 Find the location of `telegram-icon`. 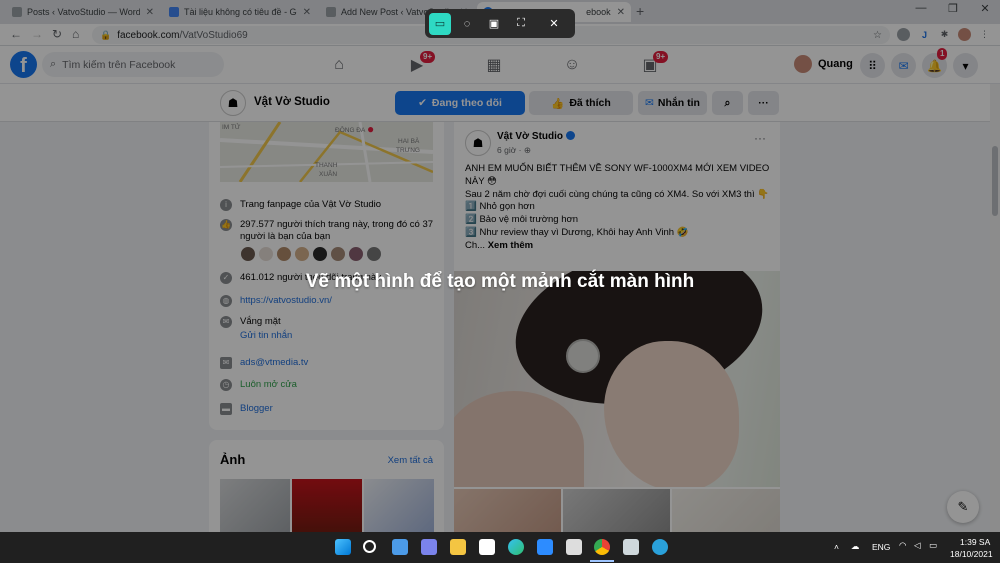

telegram-icon is located at coordinates (660, 547).